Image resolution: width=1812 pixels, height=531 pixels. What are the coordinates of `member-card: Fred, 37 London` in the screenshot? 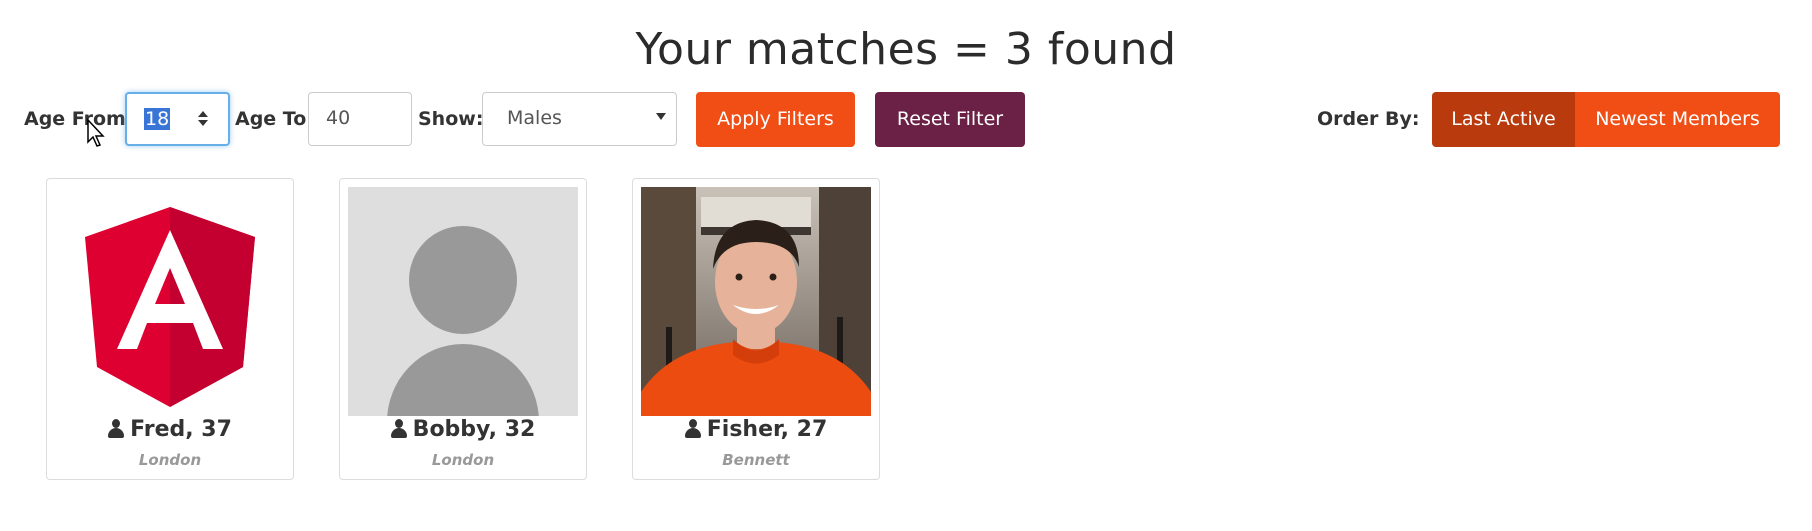 It's located at (170, 329).